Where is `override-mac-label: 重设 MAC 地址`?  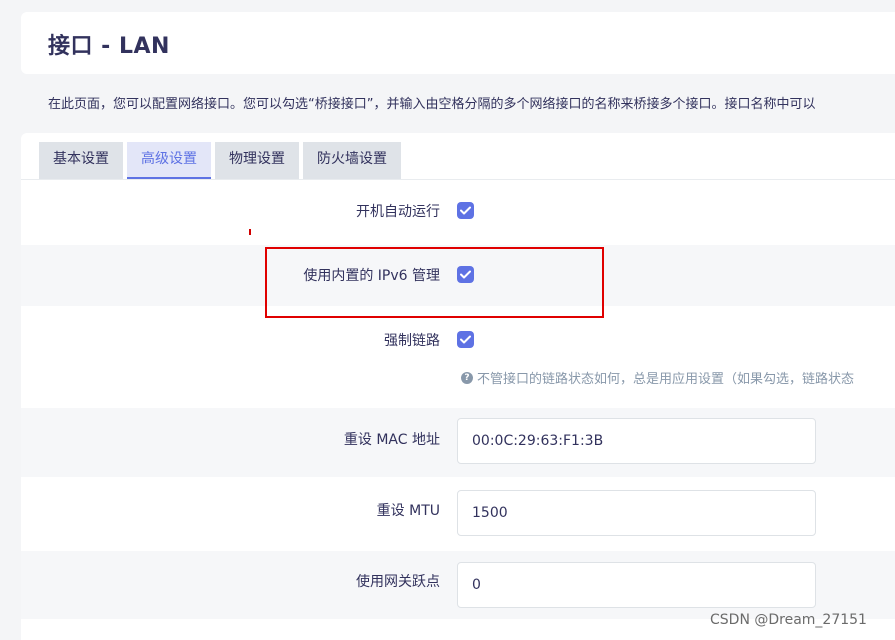
override-mac-label: 重设 MAC 地址 is located at coordinates (391, 440).